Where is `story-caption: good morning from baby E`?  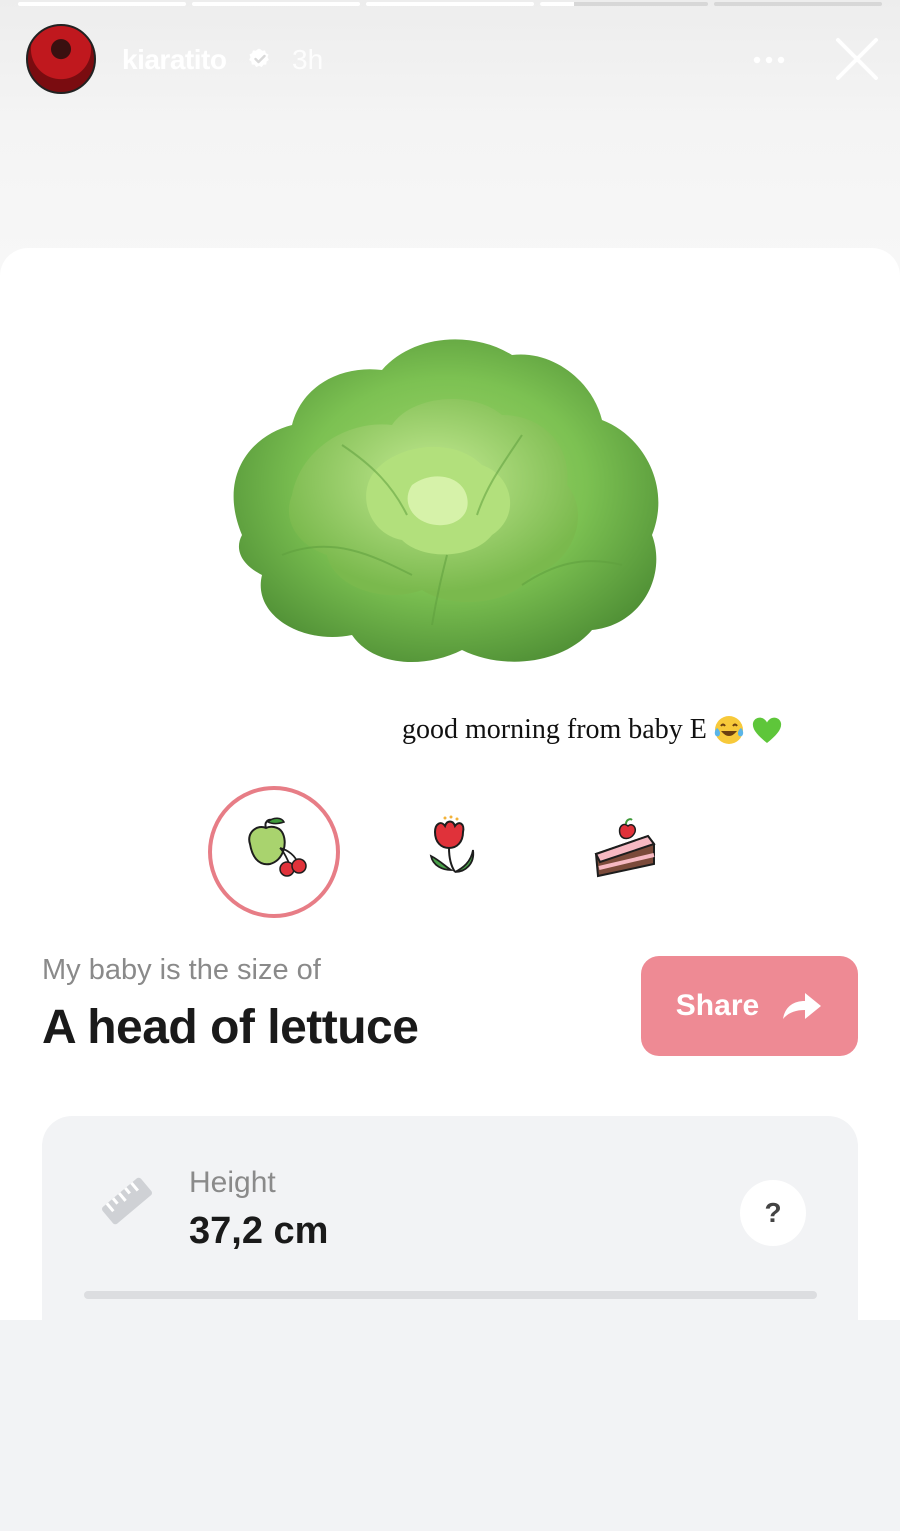
story-caption: good morning from baby E is located at coordinates (592, 730).